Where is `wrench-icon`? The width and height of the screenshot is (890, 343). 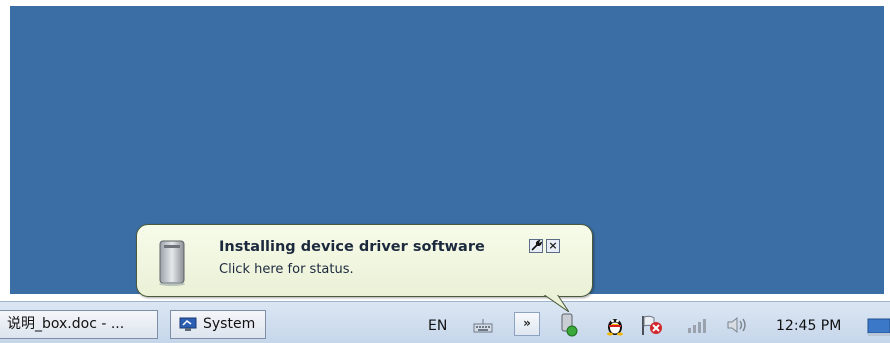 wrench-icon is located at coordinates (536, 245).